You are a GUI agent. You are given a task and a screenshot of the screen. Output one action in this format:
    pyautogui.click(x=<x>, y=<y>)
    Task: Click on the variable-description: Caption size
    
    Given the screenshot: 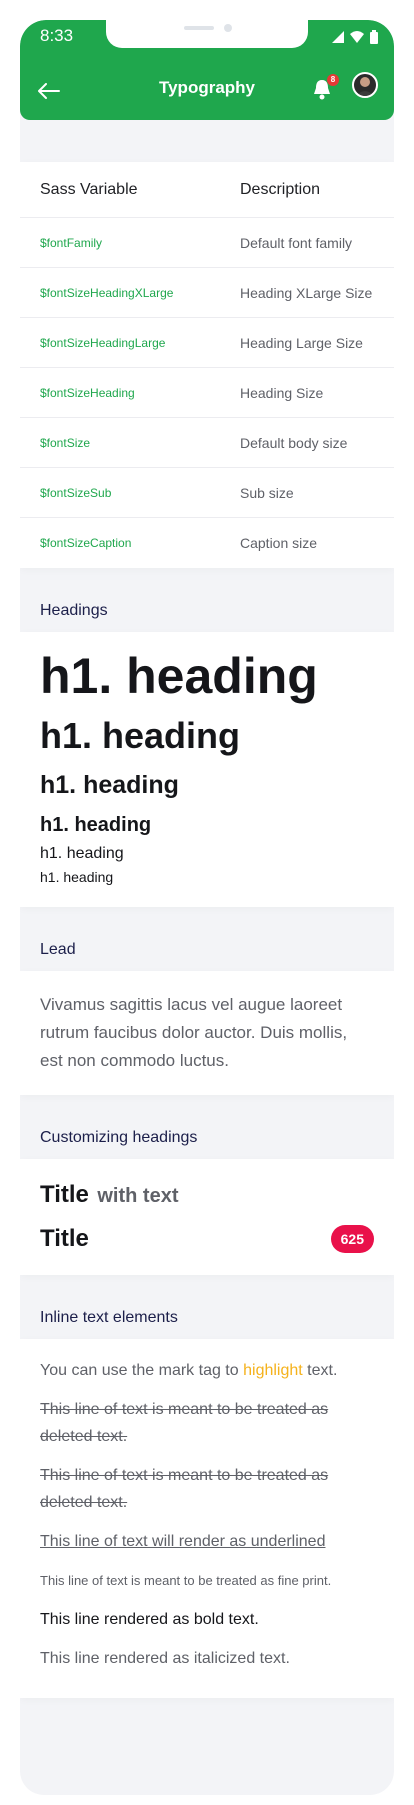 What is the action you would take?
    pyautogui.click(x=279, y=543)
    